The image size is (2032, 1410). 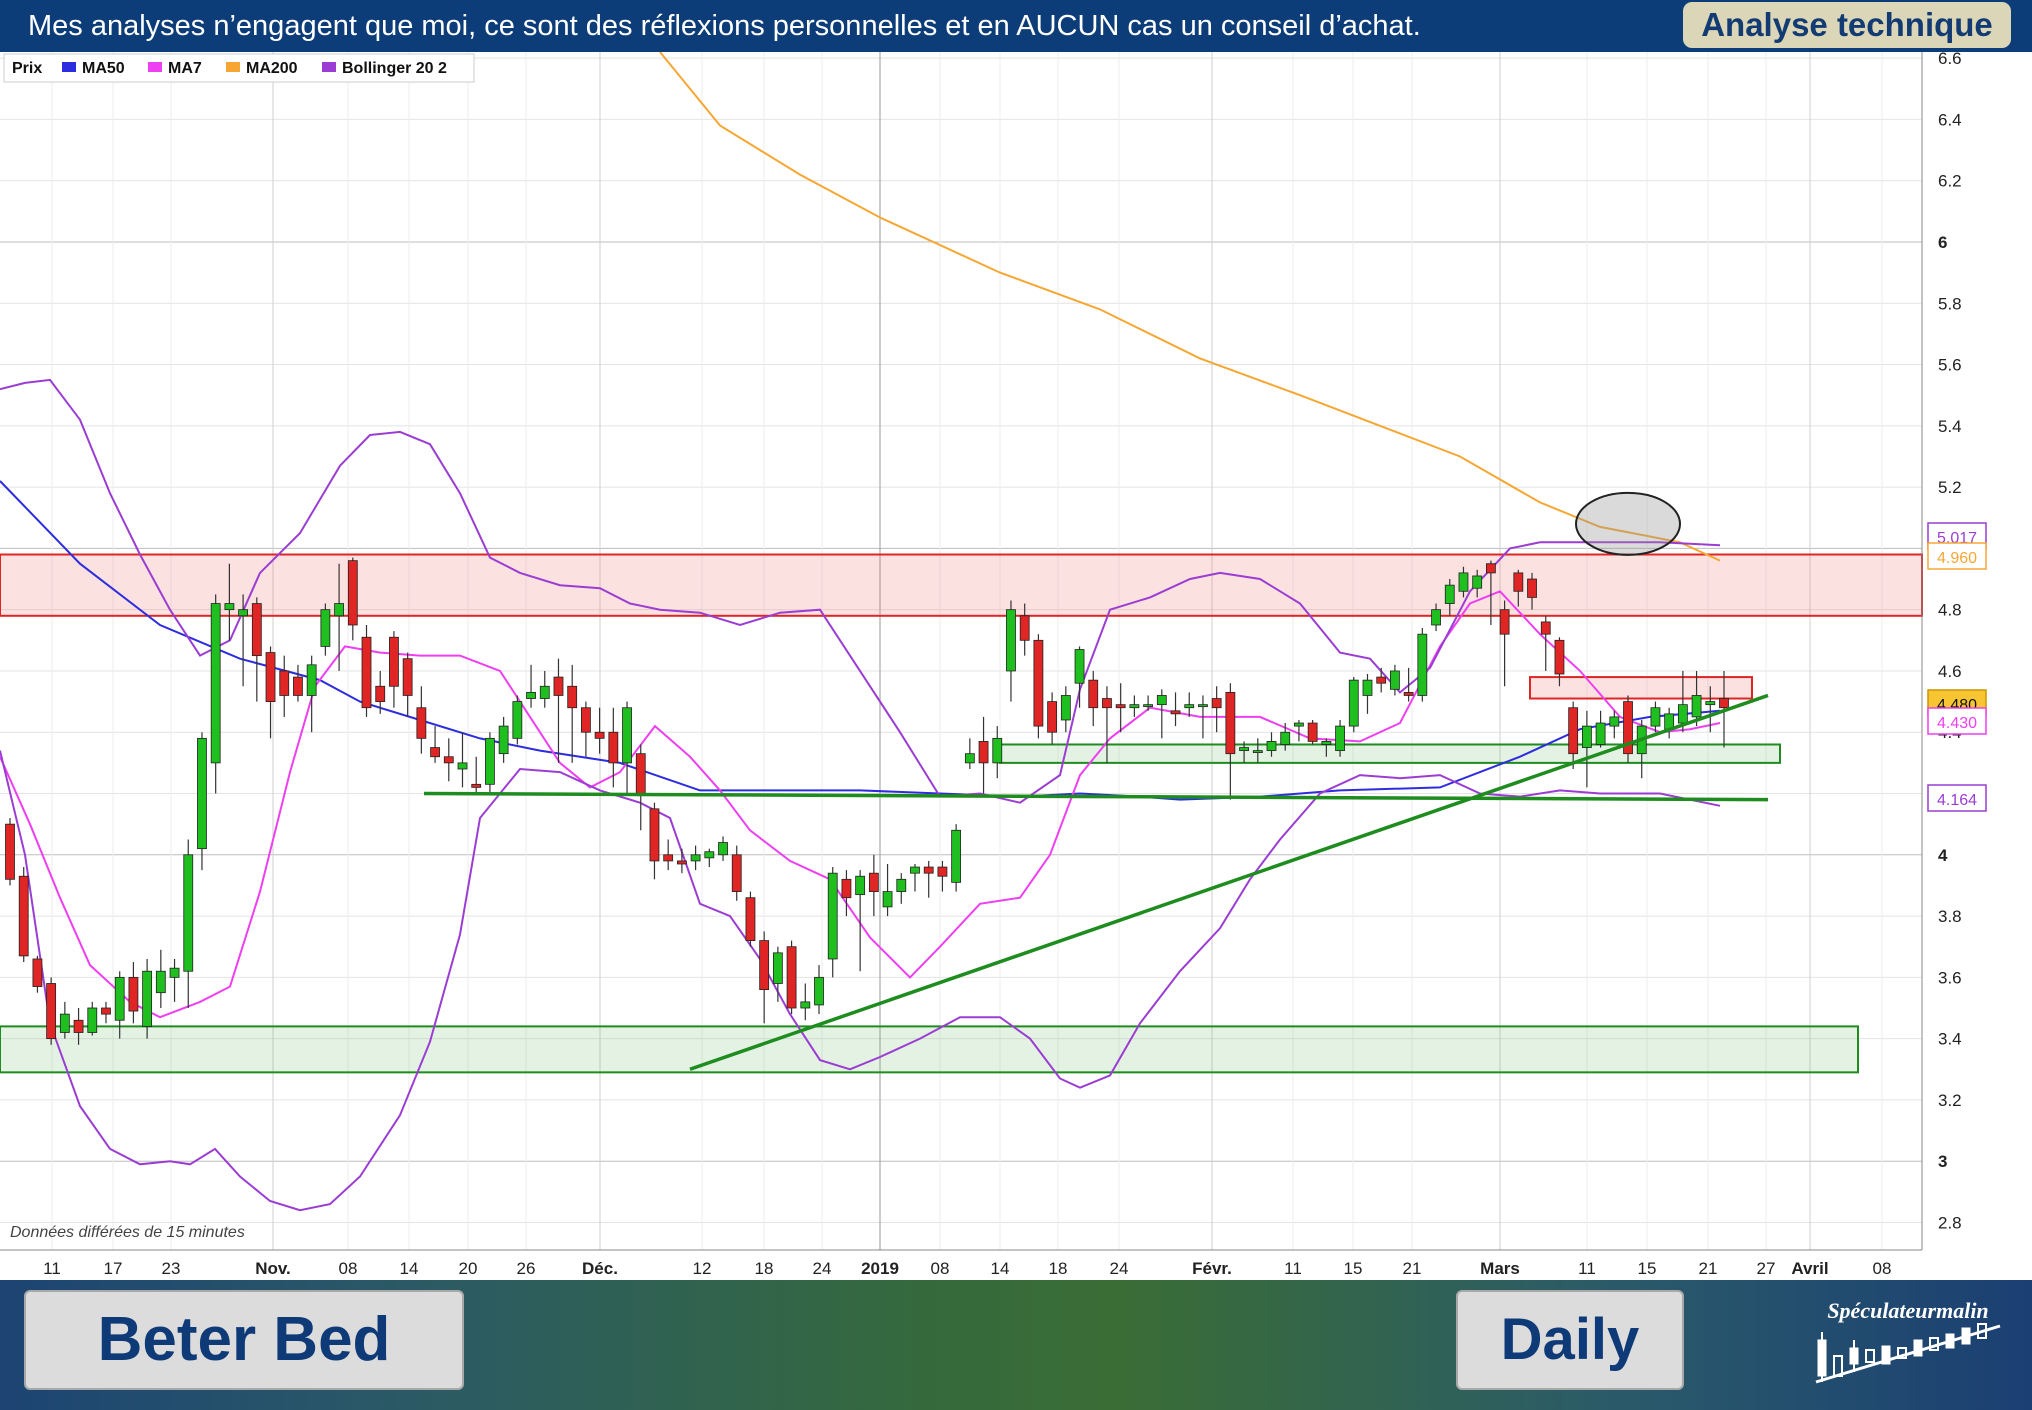 What do you see at coordinates (526, 1268) in the screenshot?
I see `x-tick-label: 26` at bounding box center [526, 1268].